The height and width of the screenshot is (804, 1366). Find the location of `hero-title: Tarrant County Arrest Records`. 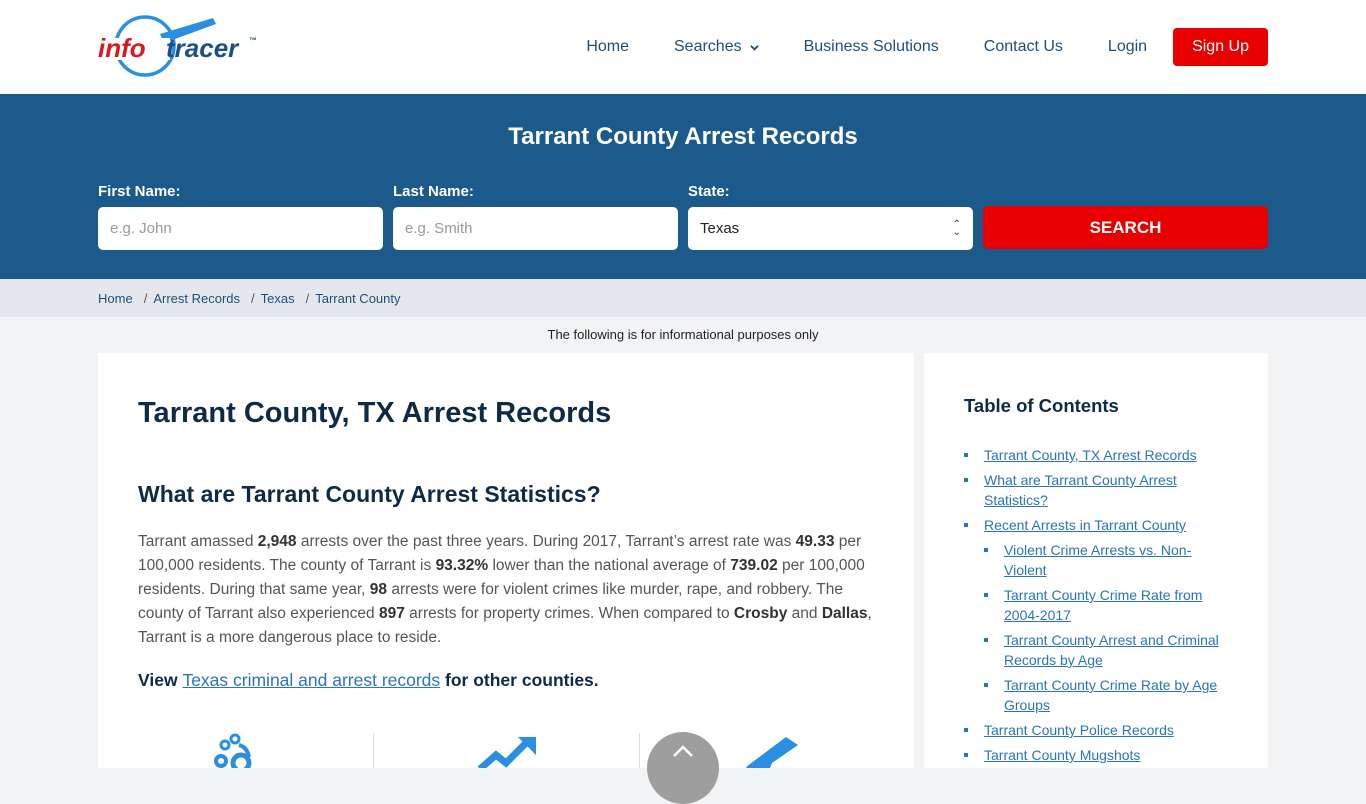

hero-title: Tarrant County Arrest Records is located at coordinates (683, 136).